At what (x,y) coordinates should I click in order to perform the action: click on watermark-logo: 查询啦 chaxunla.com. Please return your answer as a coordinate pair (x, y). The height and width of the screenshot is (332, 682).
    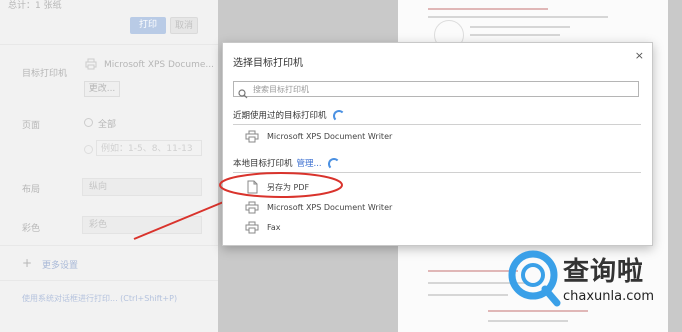
    Looking at the image, I should click on (593, 288).